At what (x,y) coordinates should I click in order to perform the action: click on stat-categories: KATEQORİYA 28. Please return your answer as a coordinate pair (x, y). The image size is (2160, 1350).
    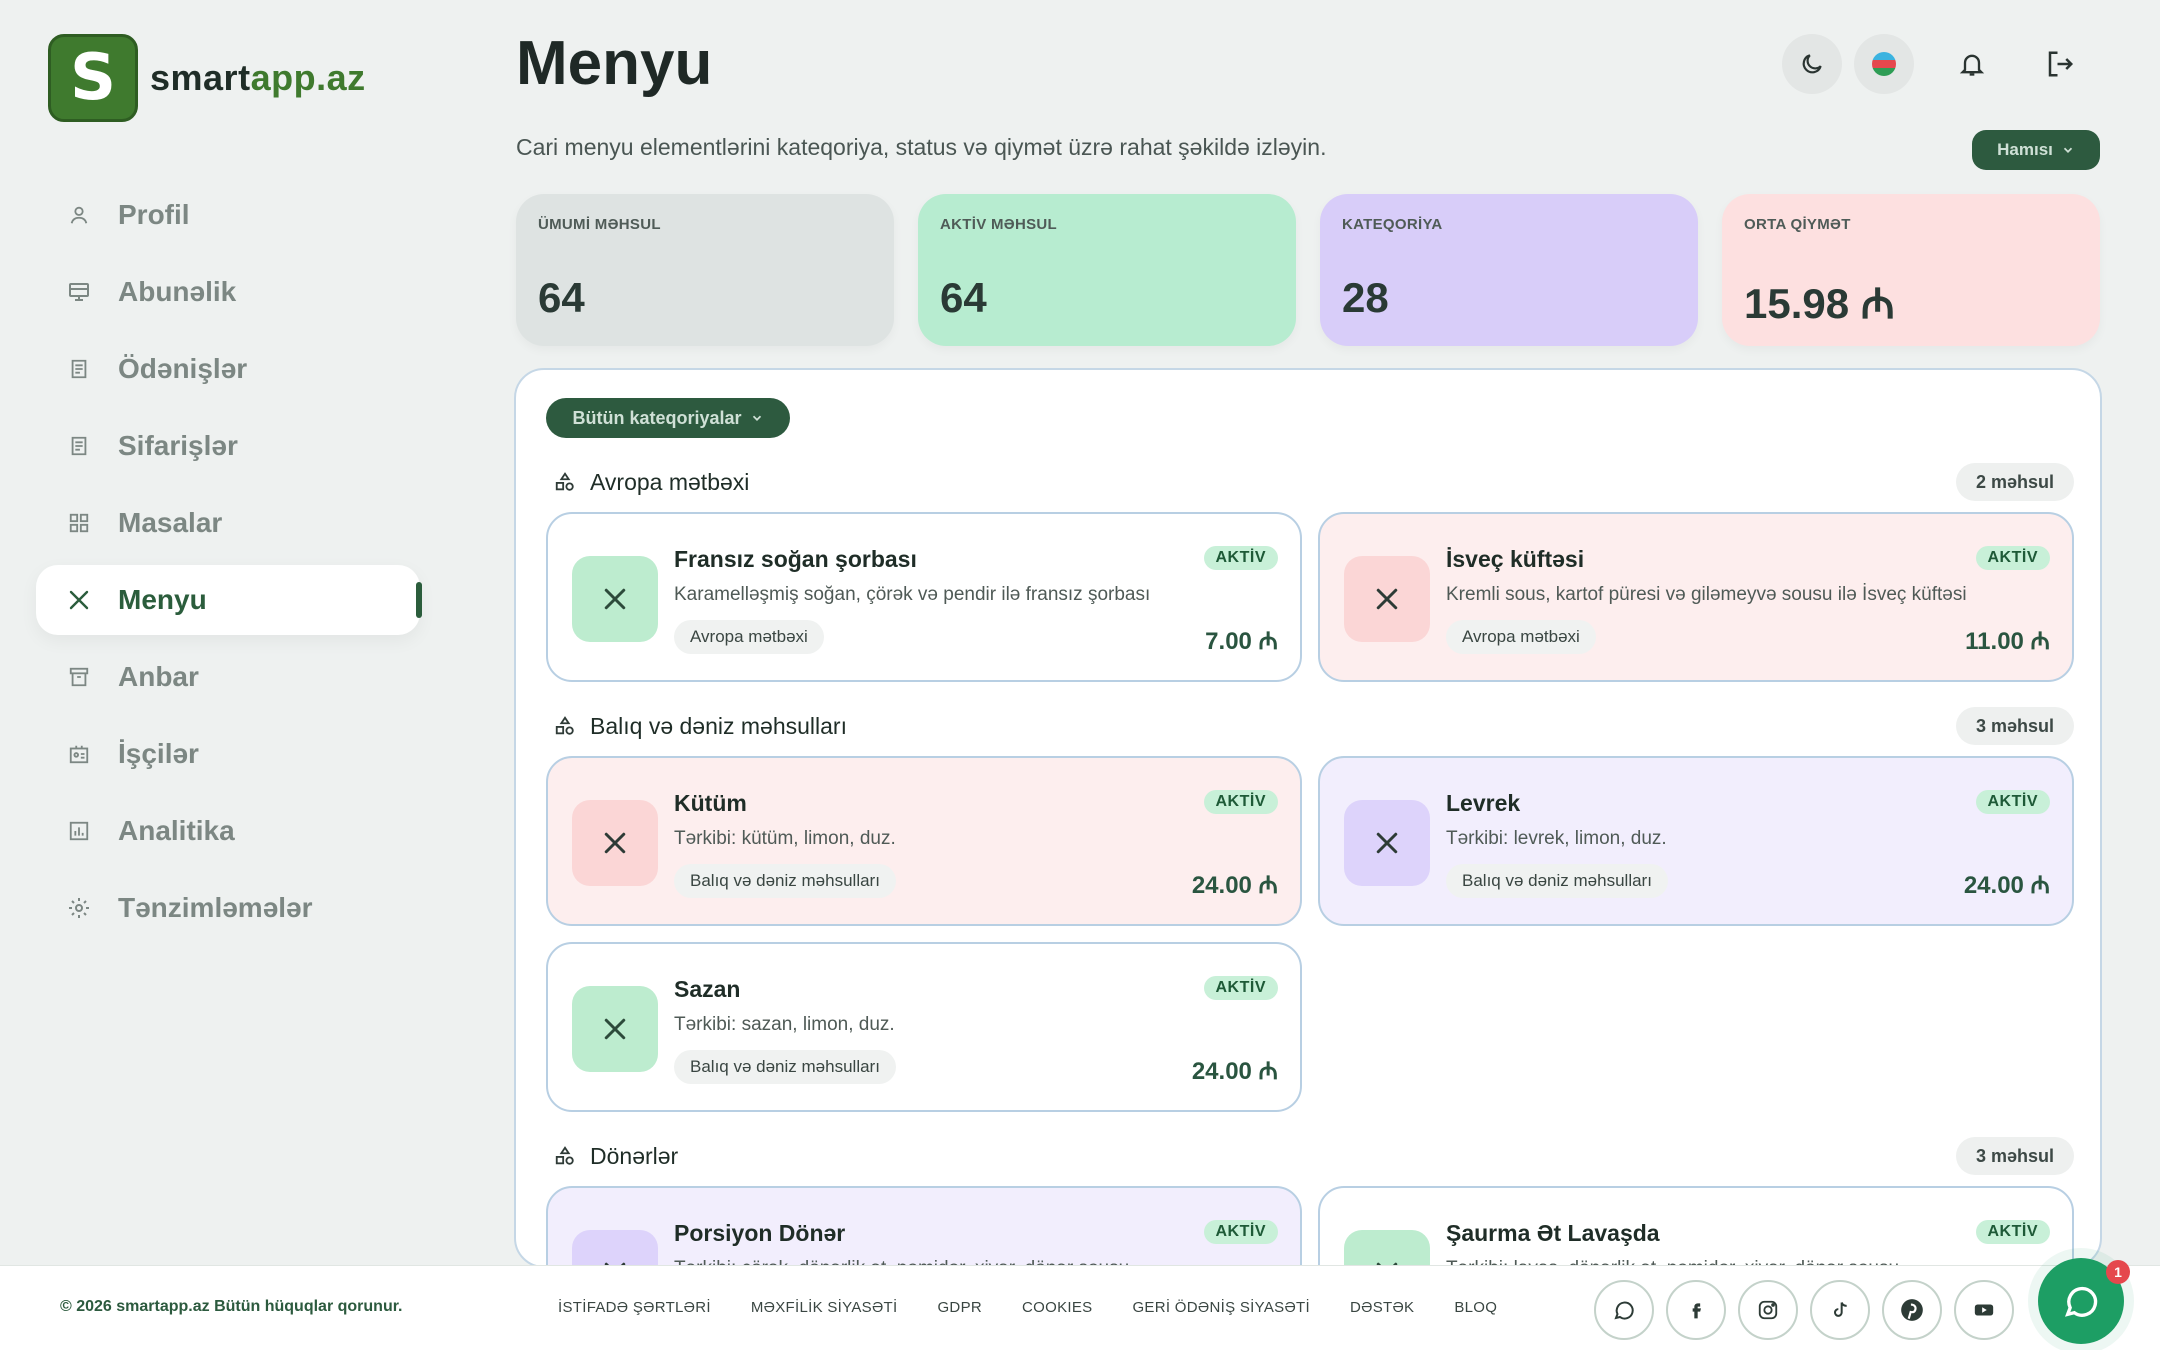
    Looking at the image, I should click on (1509, 270).